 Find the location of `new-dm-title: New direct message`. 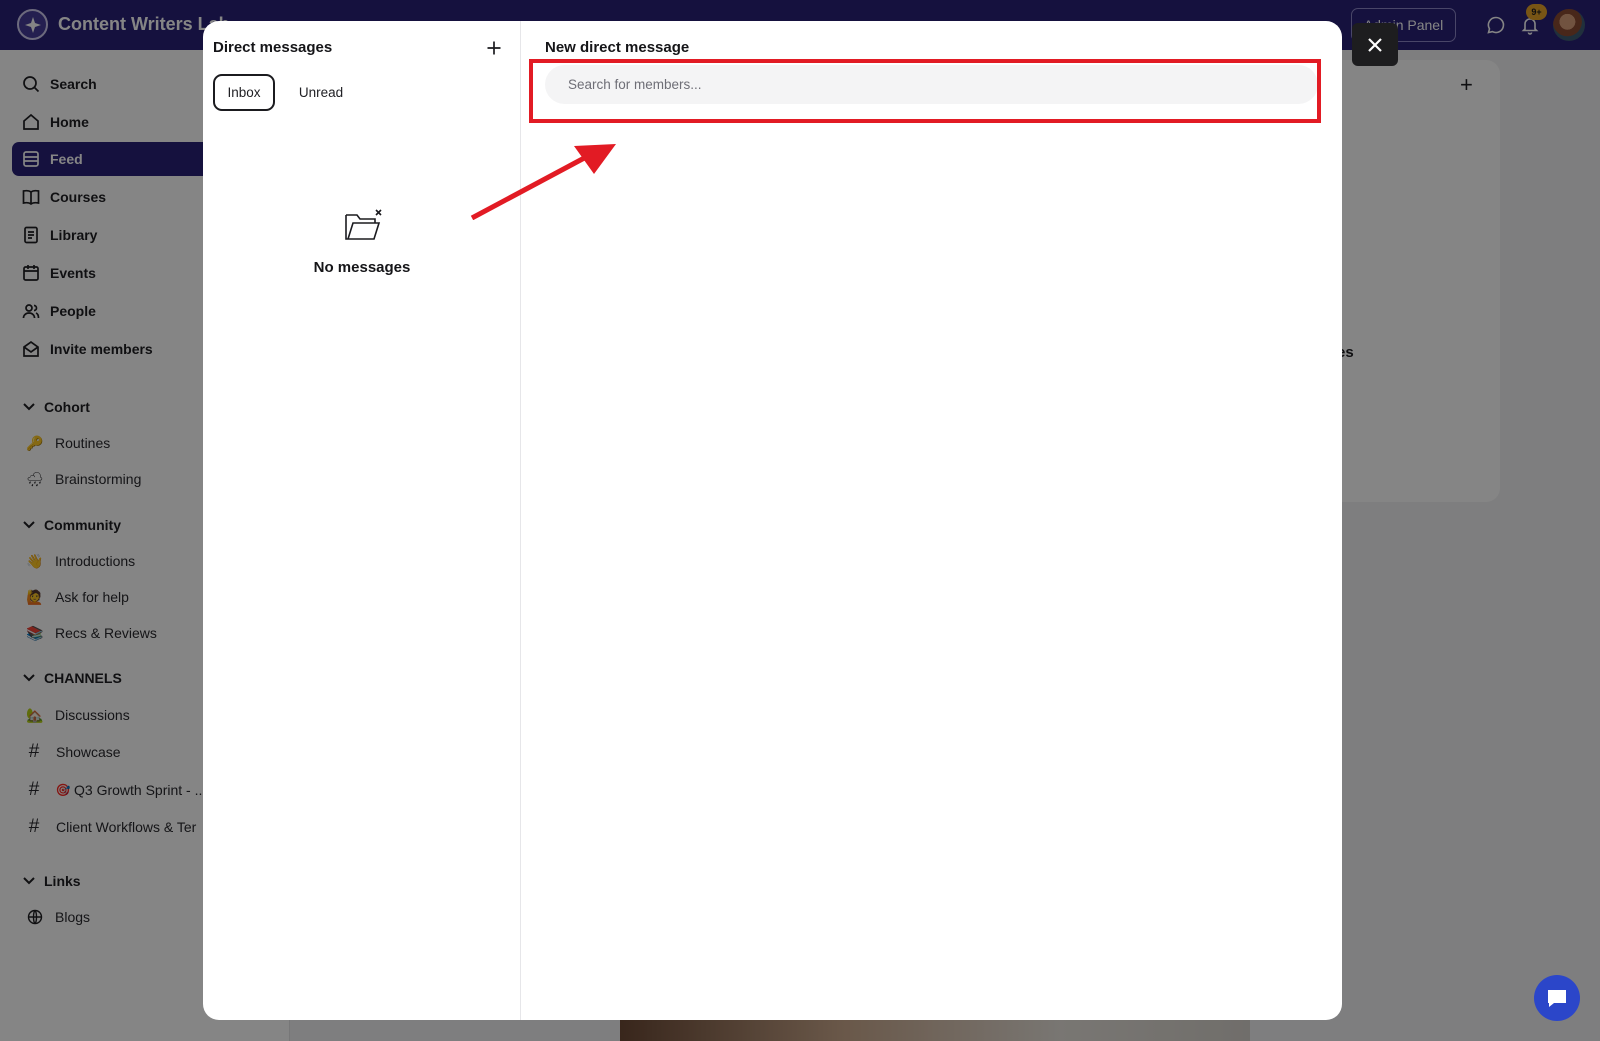

new-dm-title: New direct message is located at coordinates (617, 47).